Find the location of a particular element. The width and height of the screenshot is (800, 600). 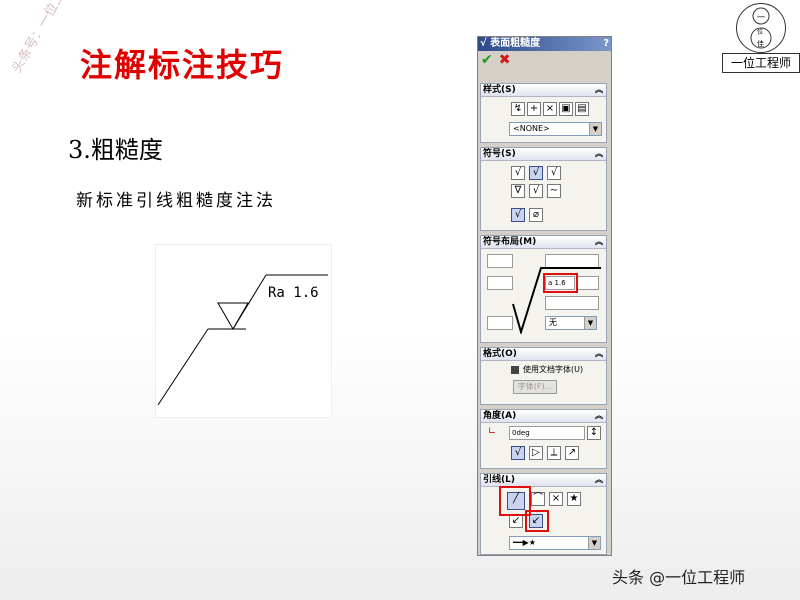

use-doc-font-label: 使用文档字体(U) is located at coordinates (553, 369).